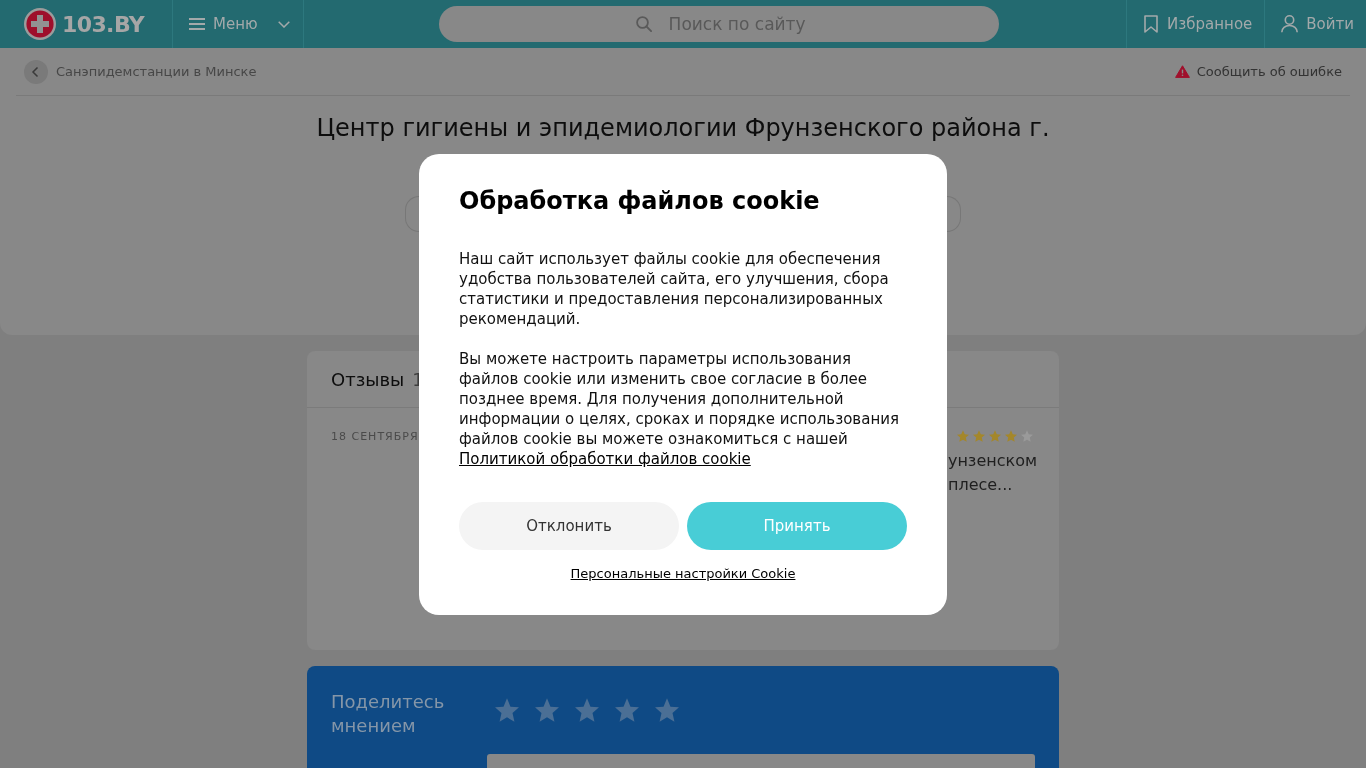 Image resolution: width=1366 pixels, height=768 pixels. What do you see at coordinates (761, 761) in the screenshot?
I see `comment-field` at bounding box center [761, 761].